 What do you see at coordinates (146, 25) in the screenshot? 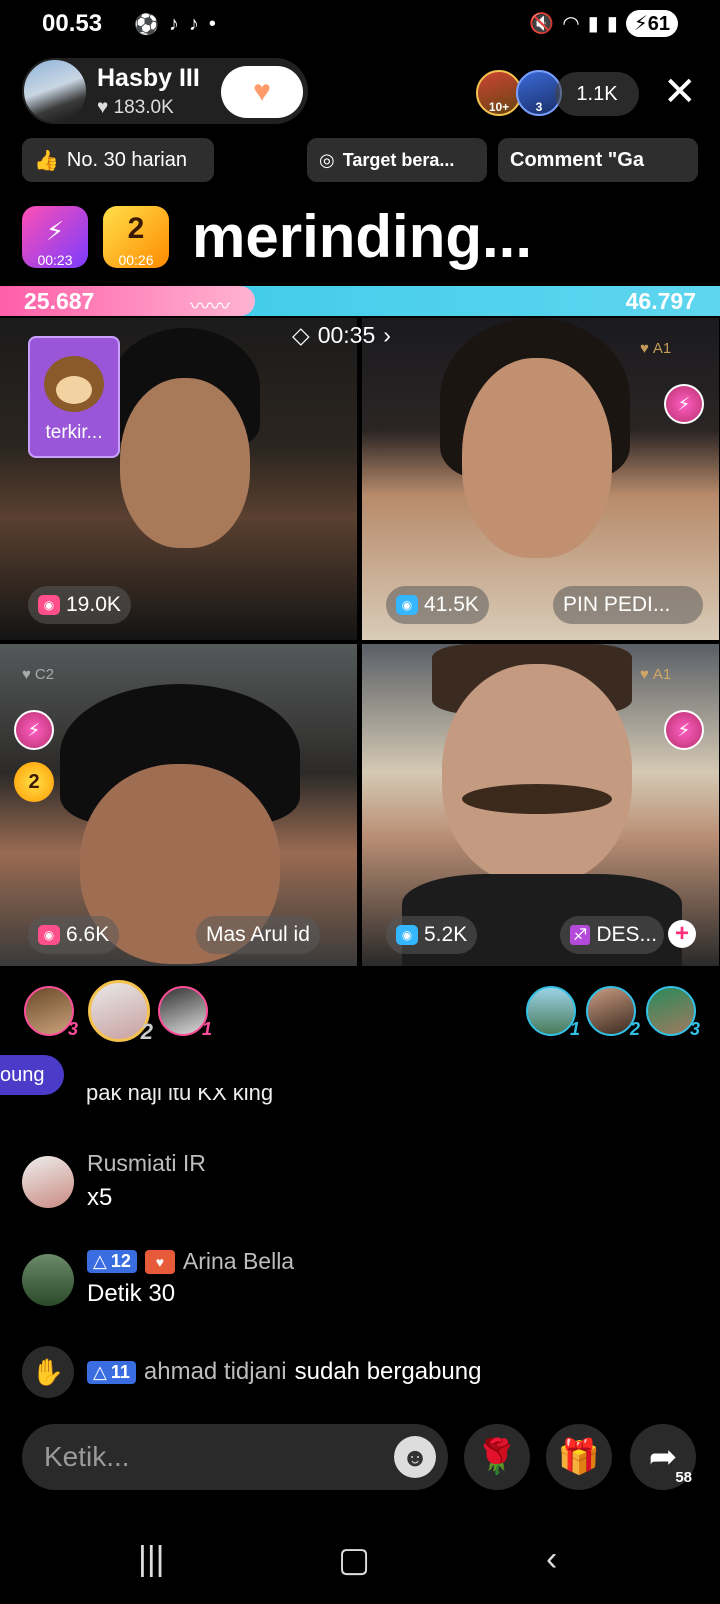
I see `soccer-icon: ⚽` at bounding box center [146, 25].